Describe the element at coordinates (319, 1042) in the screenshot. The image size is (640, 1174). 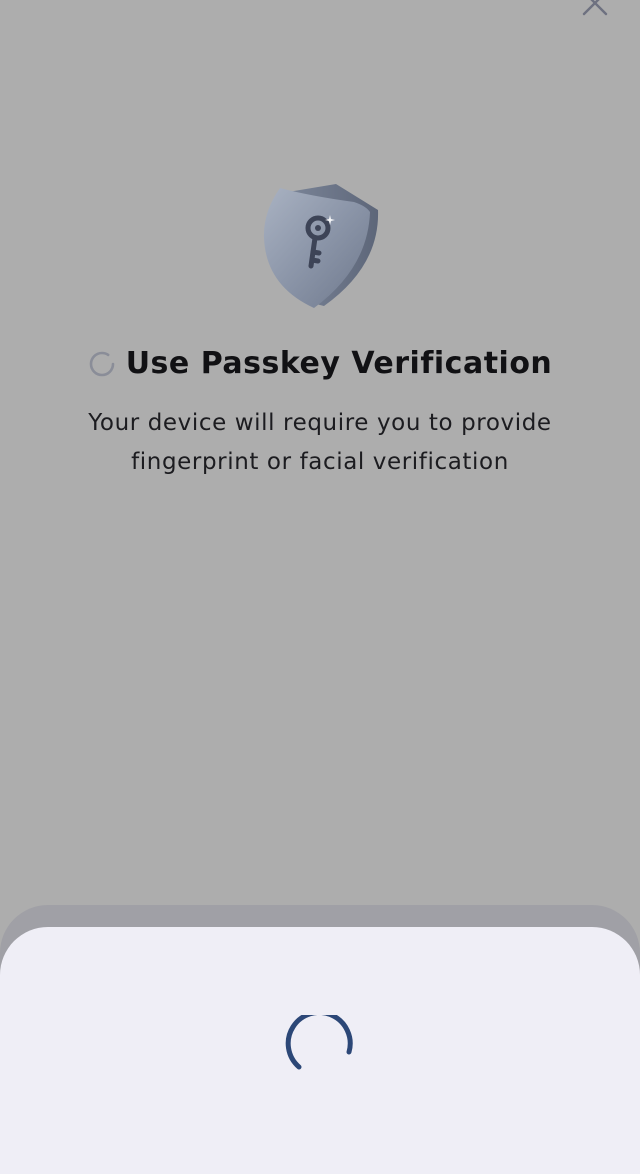
I see `bottom-sheet-loading-spinner-icon` at that location.